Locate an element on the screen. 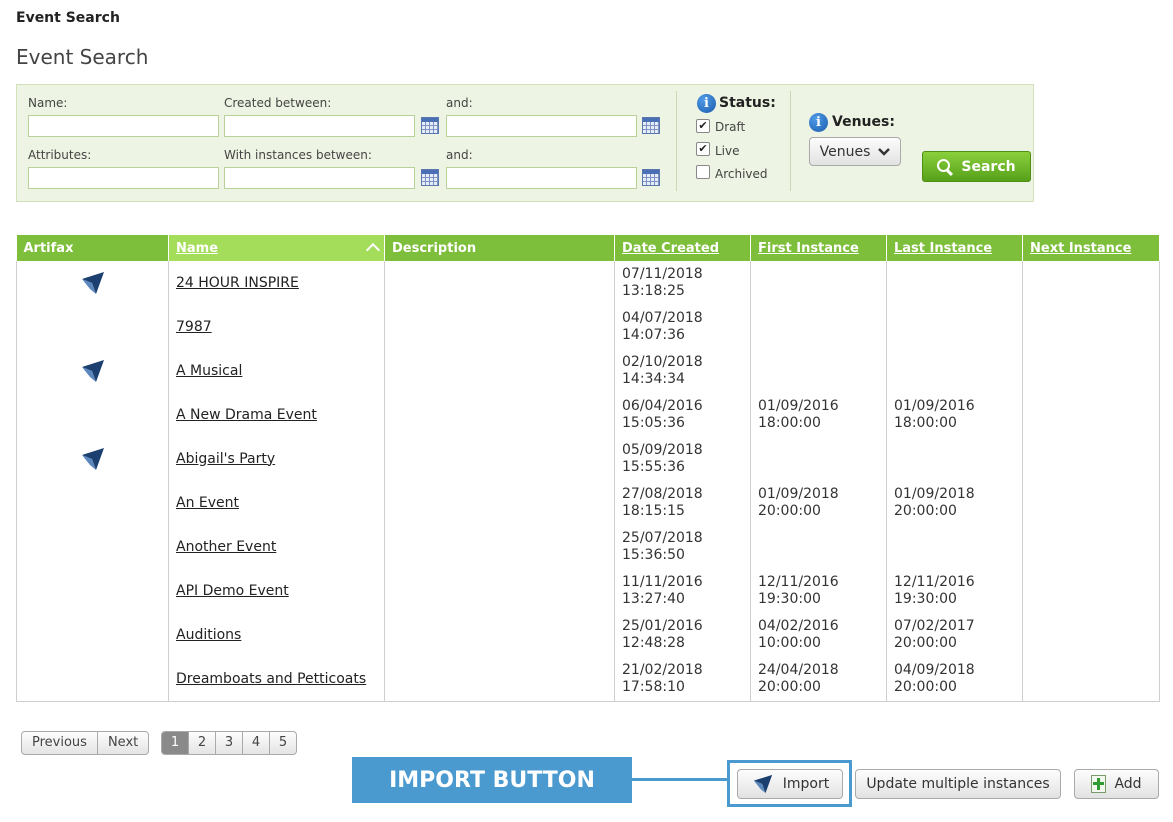 The height and width of the screenshot is (822, 1173). status-archived-checkbox is located at coordinates (703, 172).